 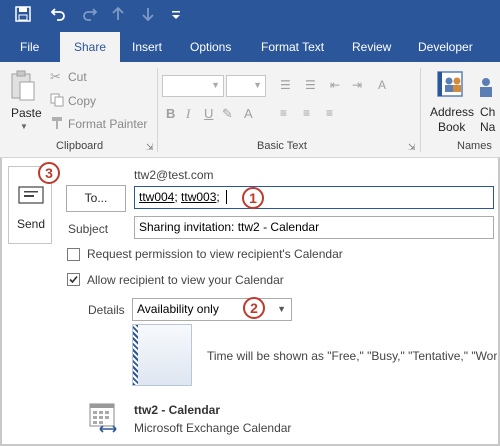 I want to click on clipboard-launcher-icon: ⇲, so click(x=150, y=147).